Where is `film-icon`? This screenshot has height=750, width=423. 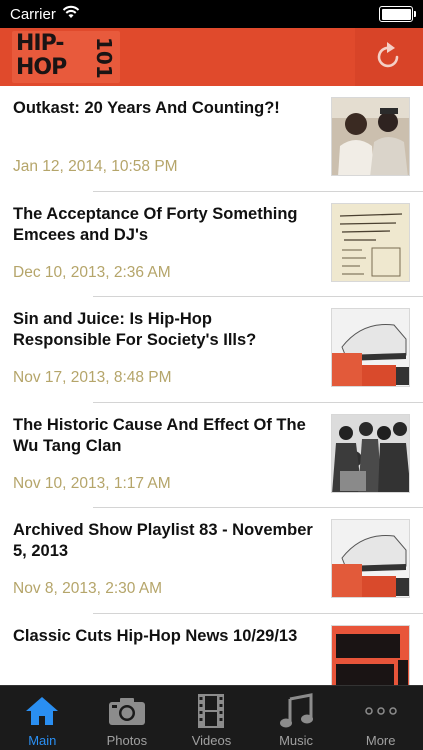 film-icon is located at coordinates (211, 711).